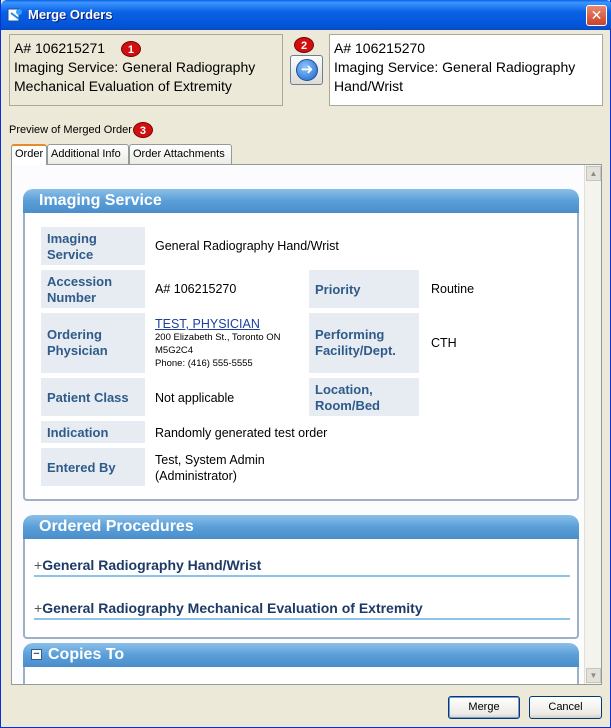  Describe the element at coordinates (142, 130) in the screenshot. I see `badge-3: 3` at that location.